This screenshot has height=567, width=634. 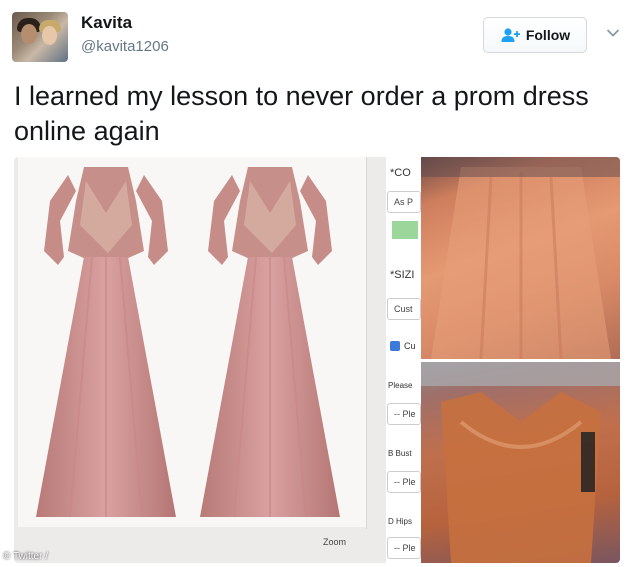 I want to click on avatar, so click(x=40, y=37).